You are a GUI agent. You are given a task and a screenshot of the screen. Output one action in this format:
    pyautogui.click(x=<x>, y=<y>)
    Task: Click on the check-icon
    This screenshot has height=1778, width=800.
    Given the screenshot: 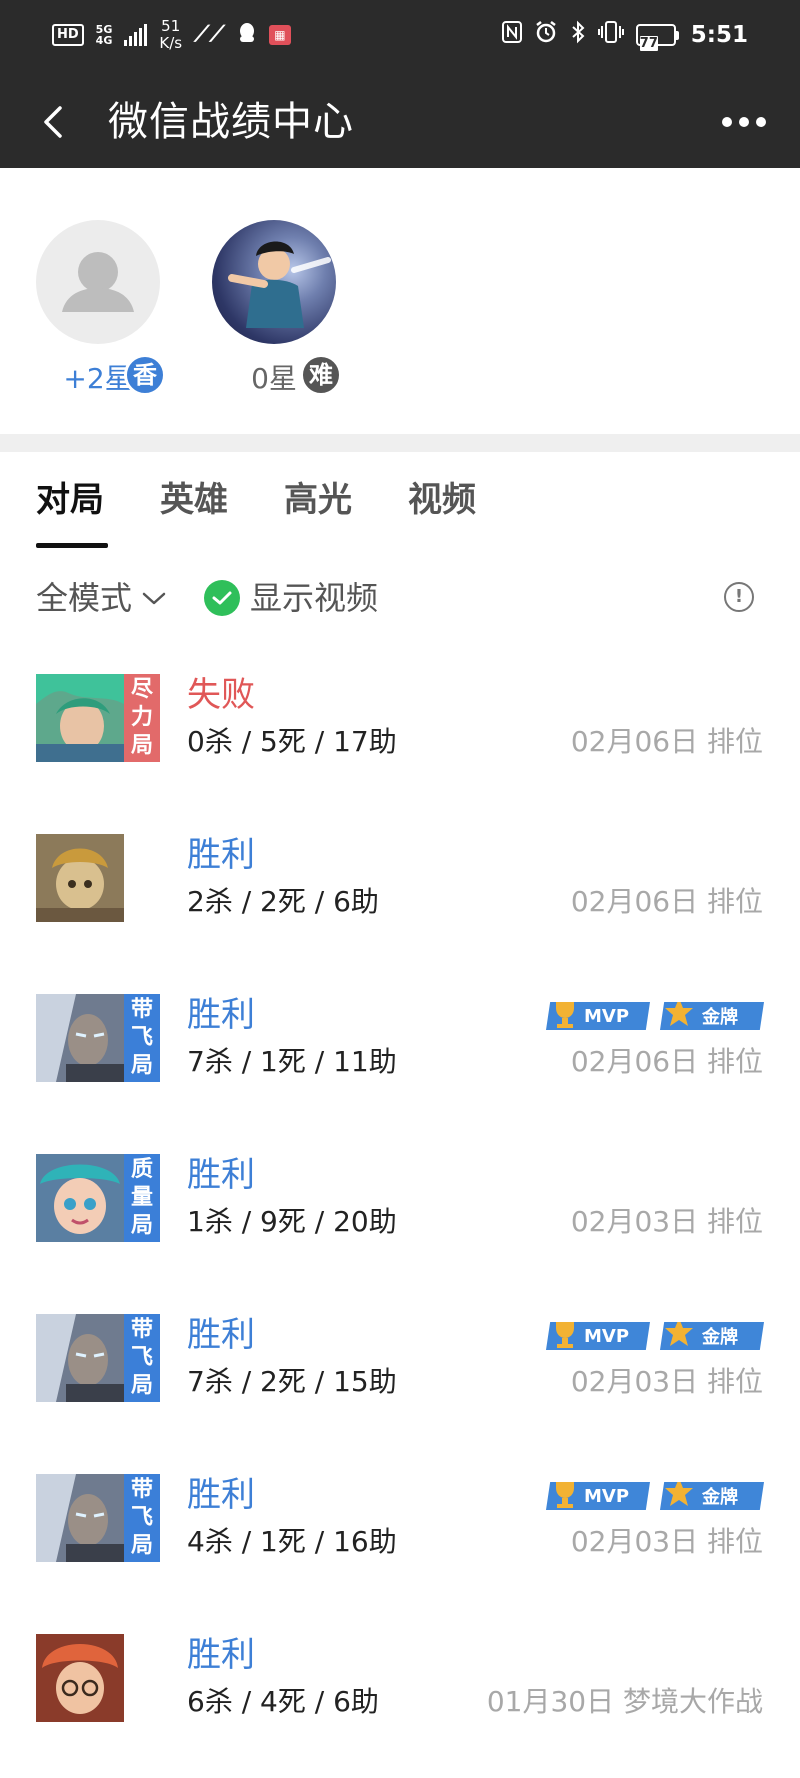 What is the action you would take?
    pyautogui.click(x=222, y=598)
    